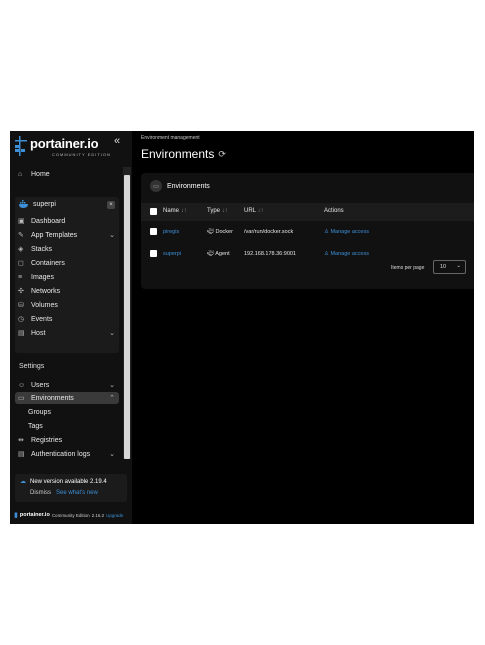 The width and height of the screenshot is (485, 645). Describe the element at coordinates (349, 232) in the screenshot. I see `manage-access-label: Manage access` at that location.